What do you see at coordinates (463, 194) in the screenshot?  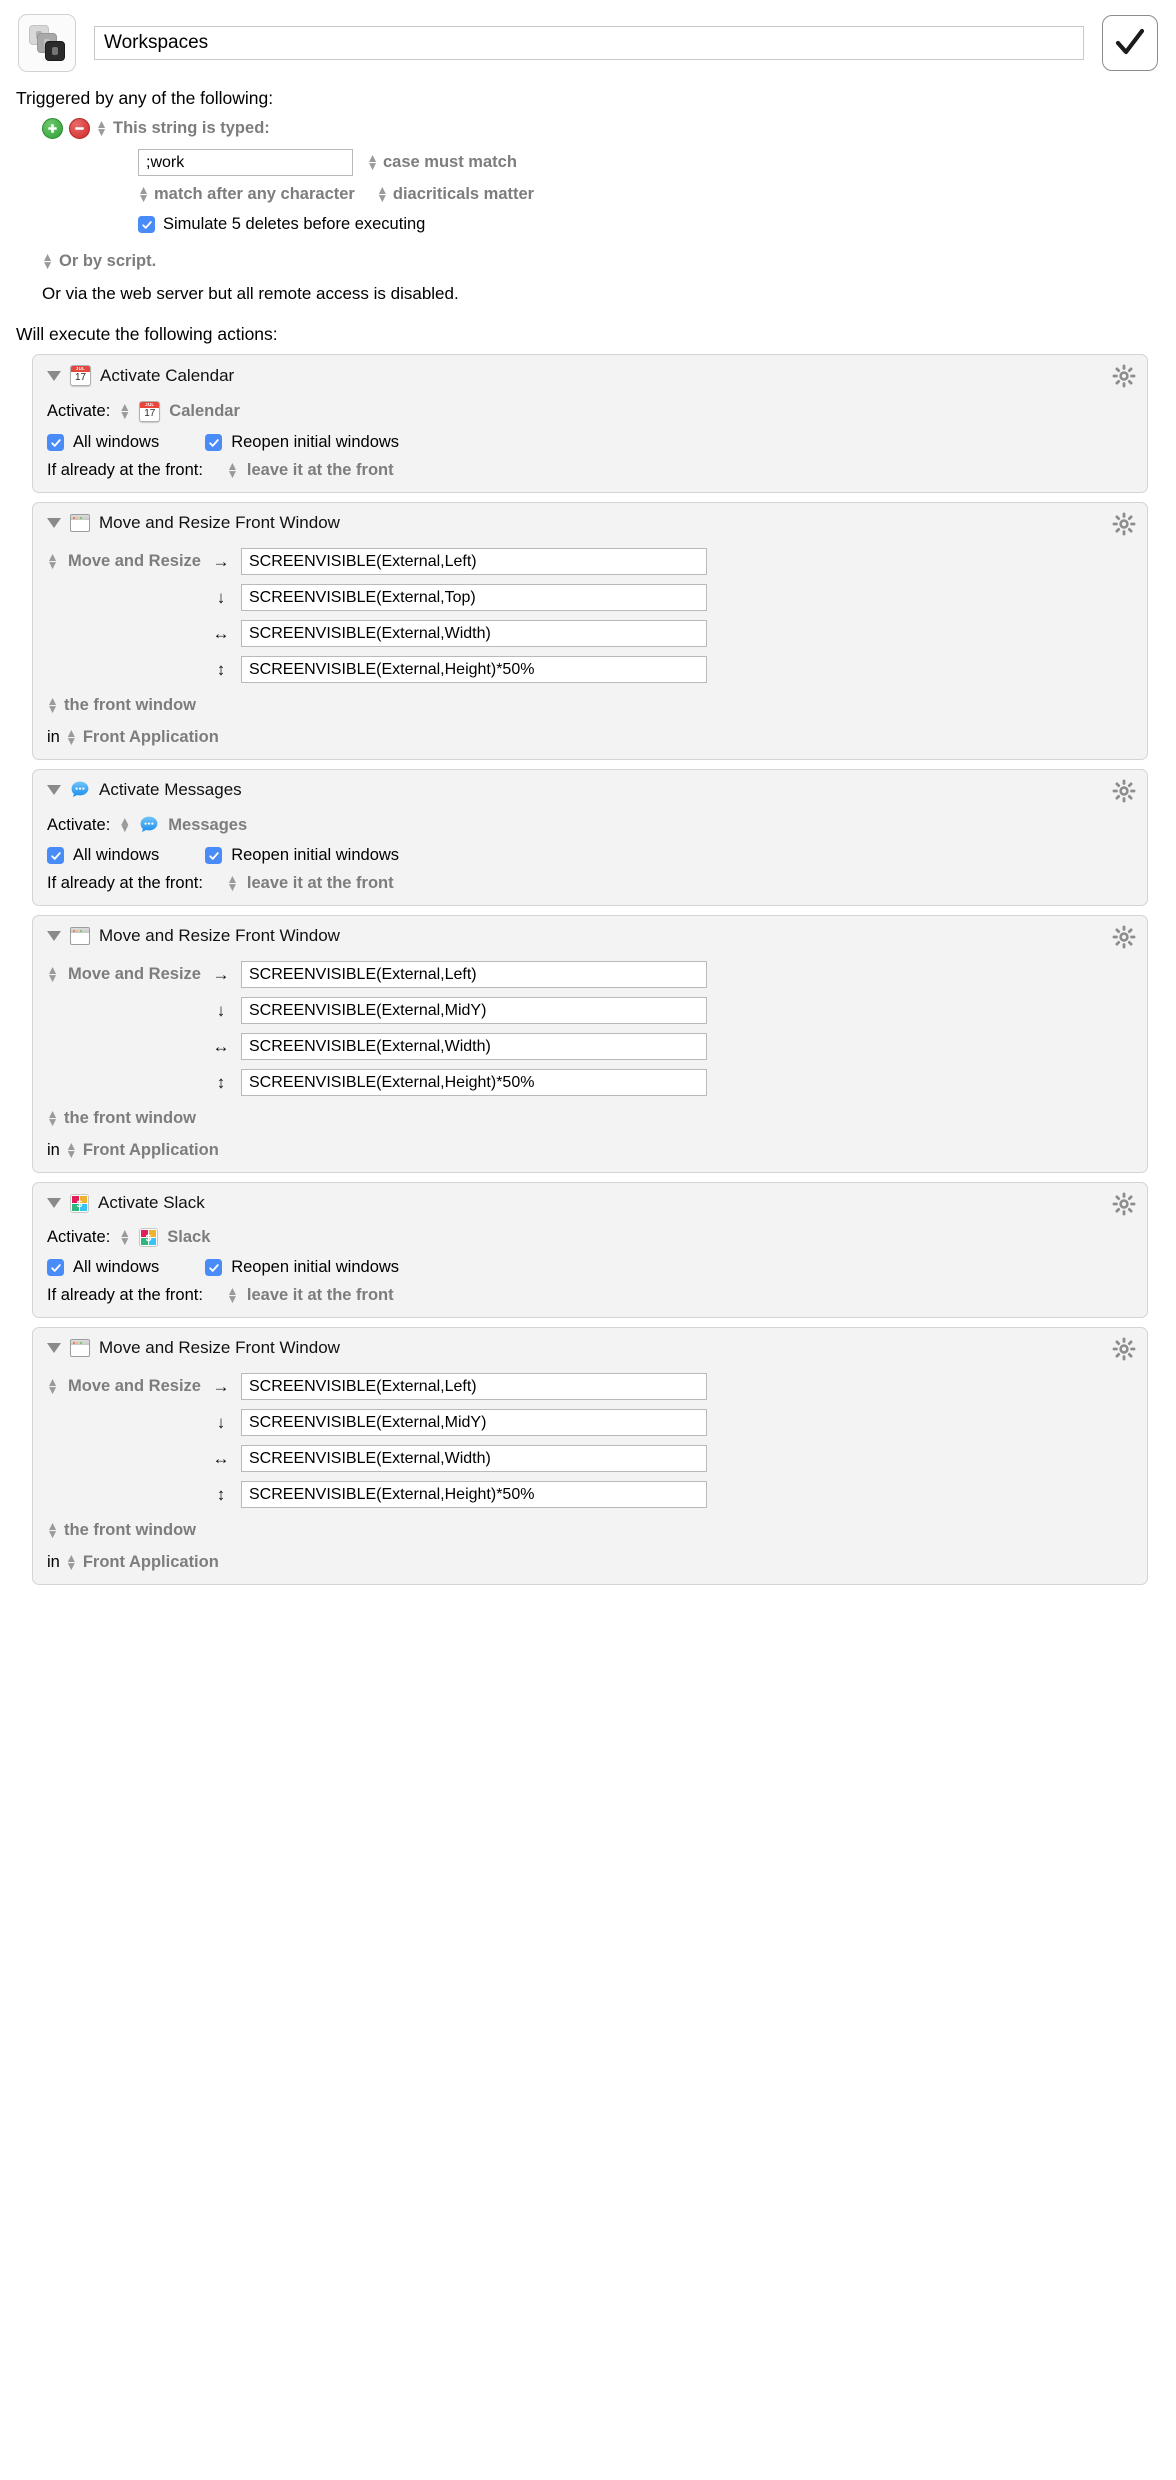 I see `diacriticals-option-label: diacriticals matter` at bounding box center [463, 194].